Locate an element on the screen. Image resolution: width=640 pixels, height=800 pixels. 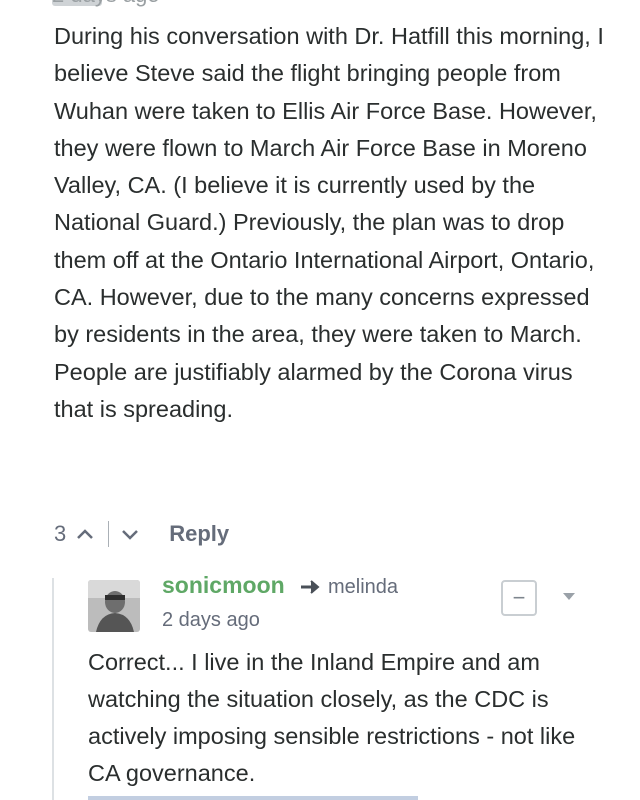
chevron-up-icon is located at coordinates (85, 534).